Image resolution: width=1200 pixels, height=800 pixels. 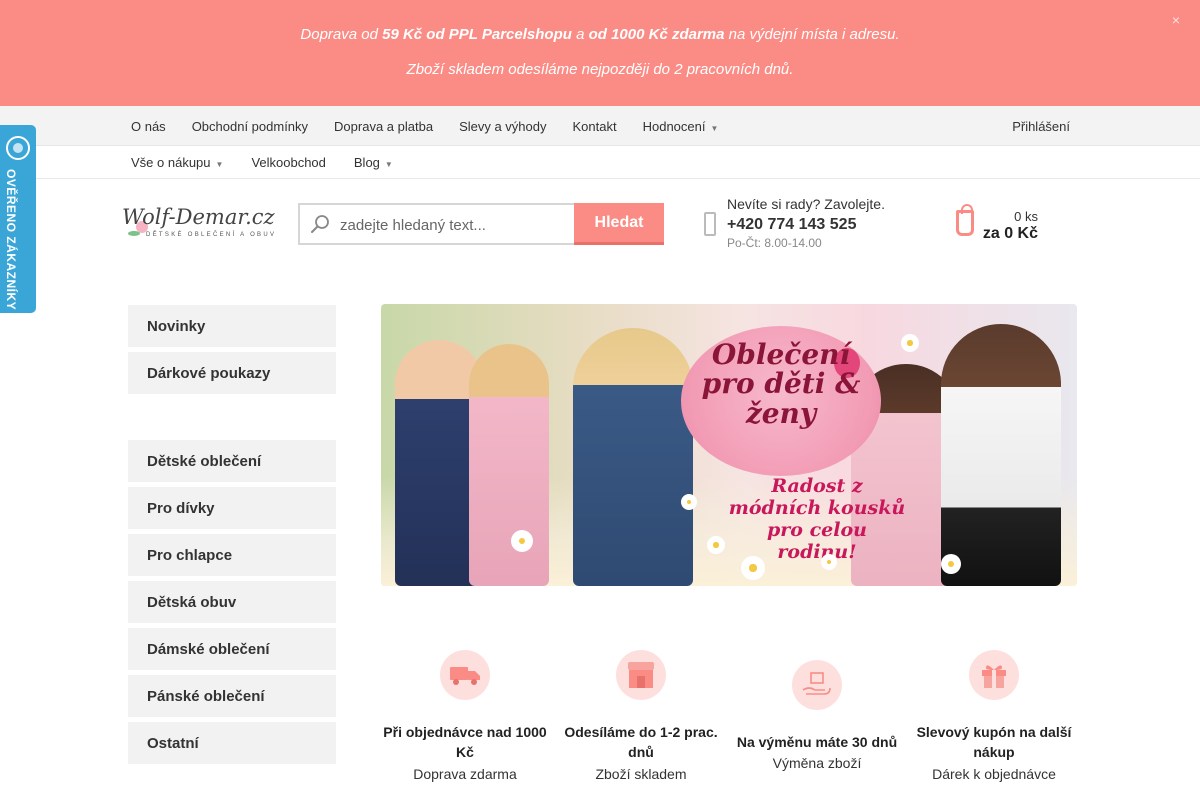 I want to click on verified-seal-icon, so click(x=18, y=148).